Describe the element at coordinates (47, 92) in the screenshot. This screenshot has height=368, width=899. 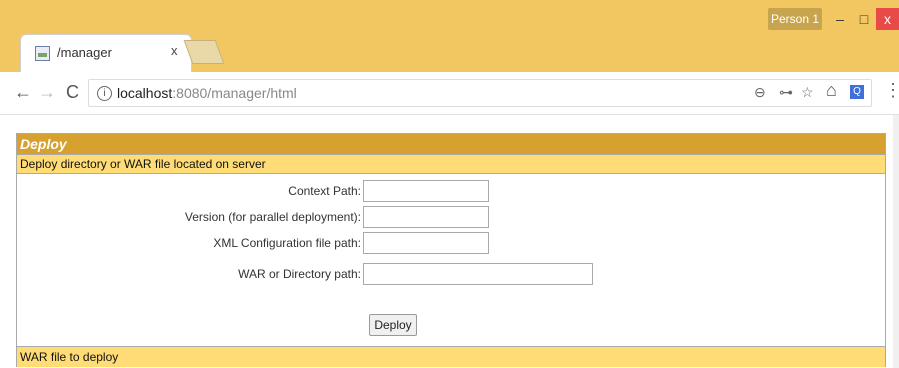
I see `forward-icon: →` at that location.